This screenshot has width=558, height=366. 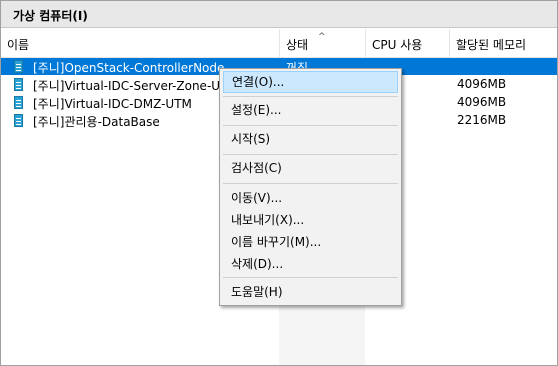 What do you see at coordinates (310, 292) in the screenshot?
I see `menu-item-help: 도움말(H)` at bounding box center [310, 292].